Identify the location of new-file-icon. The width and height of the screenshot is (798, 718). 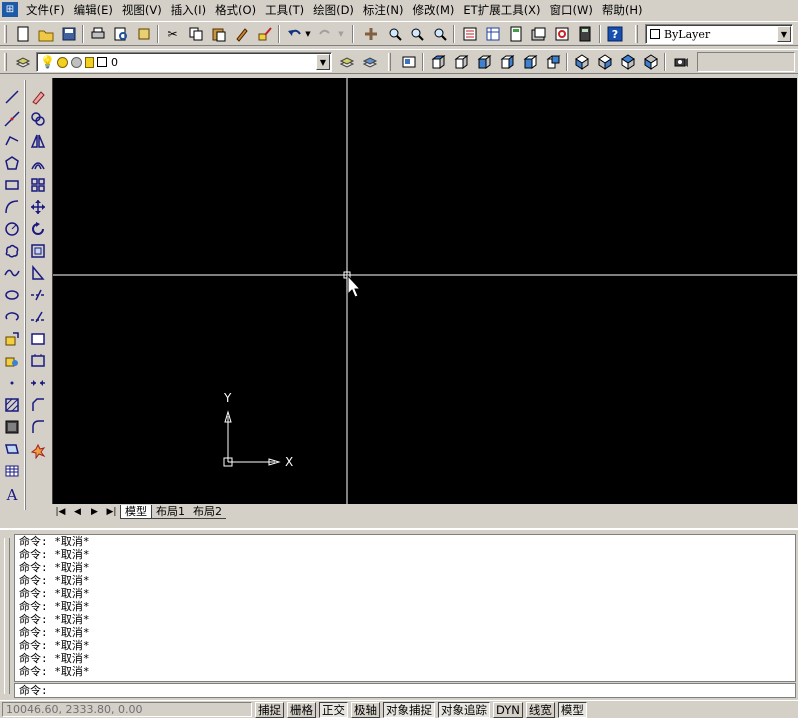
(22, 34).